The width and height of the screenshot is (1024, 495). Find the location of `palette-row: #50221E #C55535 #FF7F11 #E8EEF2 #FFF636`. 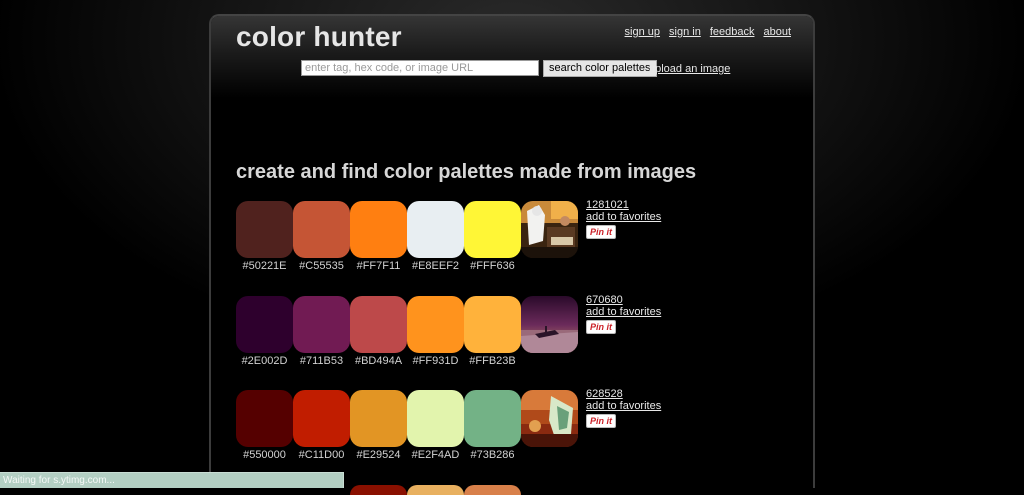

palette-row: #50221E #C55535 #FF7F11 #E8EEF2 #FFF636 is located at coordinates (451, 237).